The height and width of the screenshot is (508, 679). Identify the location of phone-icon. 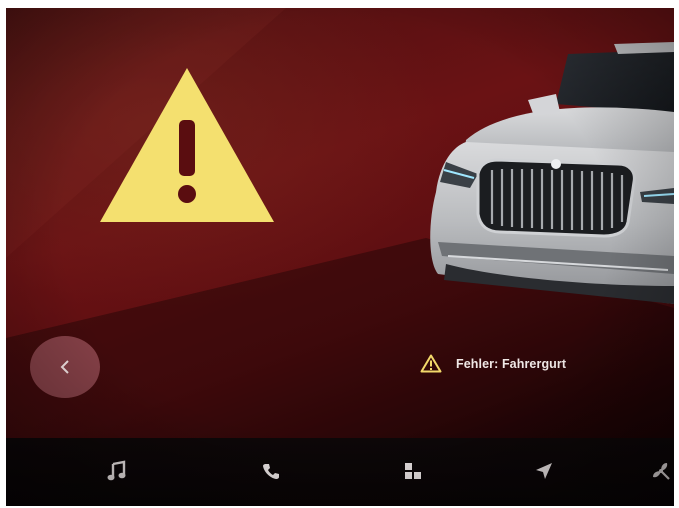
(271, 471).